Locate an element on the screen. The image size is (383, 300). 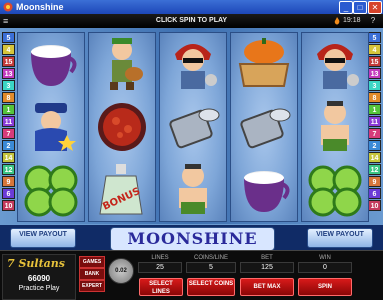
win-meter: WIN 0 is located at coordinates (325, 265).